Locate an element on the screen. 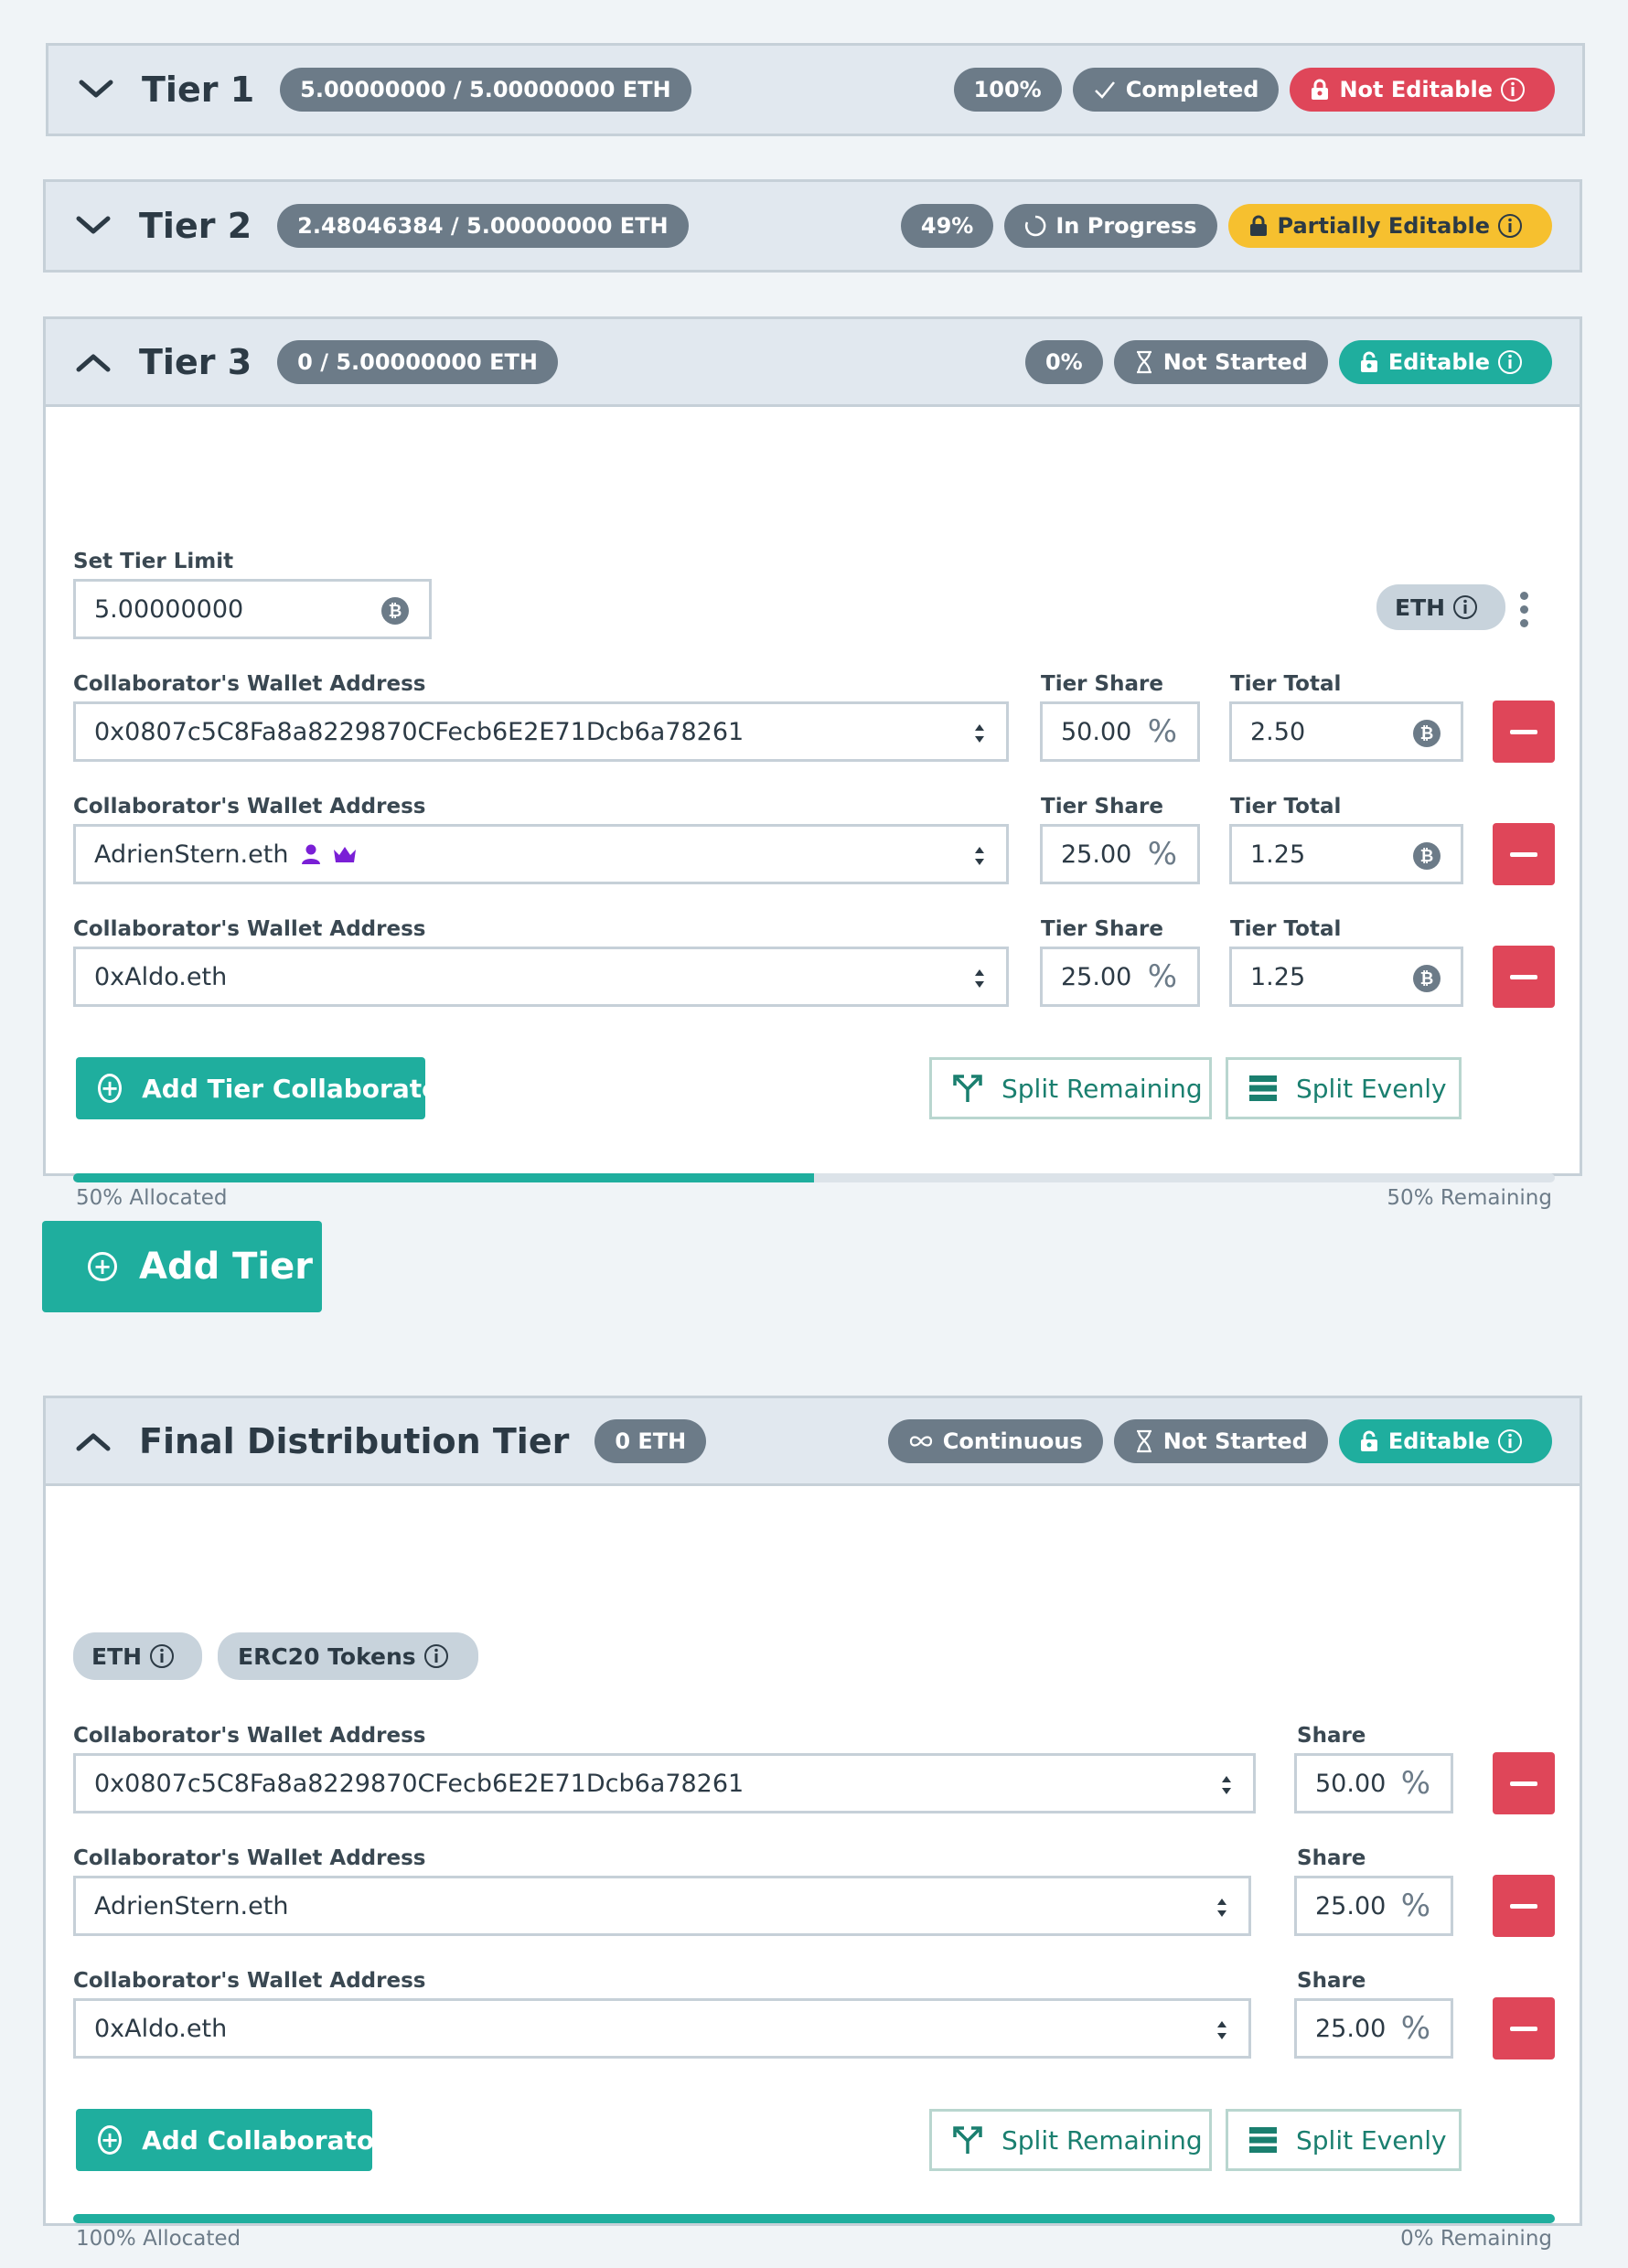  split-remaining-label: Split Remaining is located at coordinates (1102, 2140).